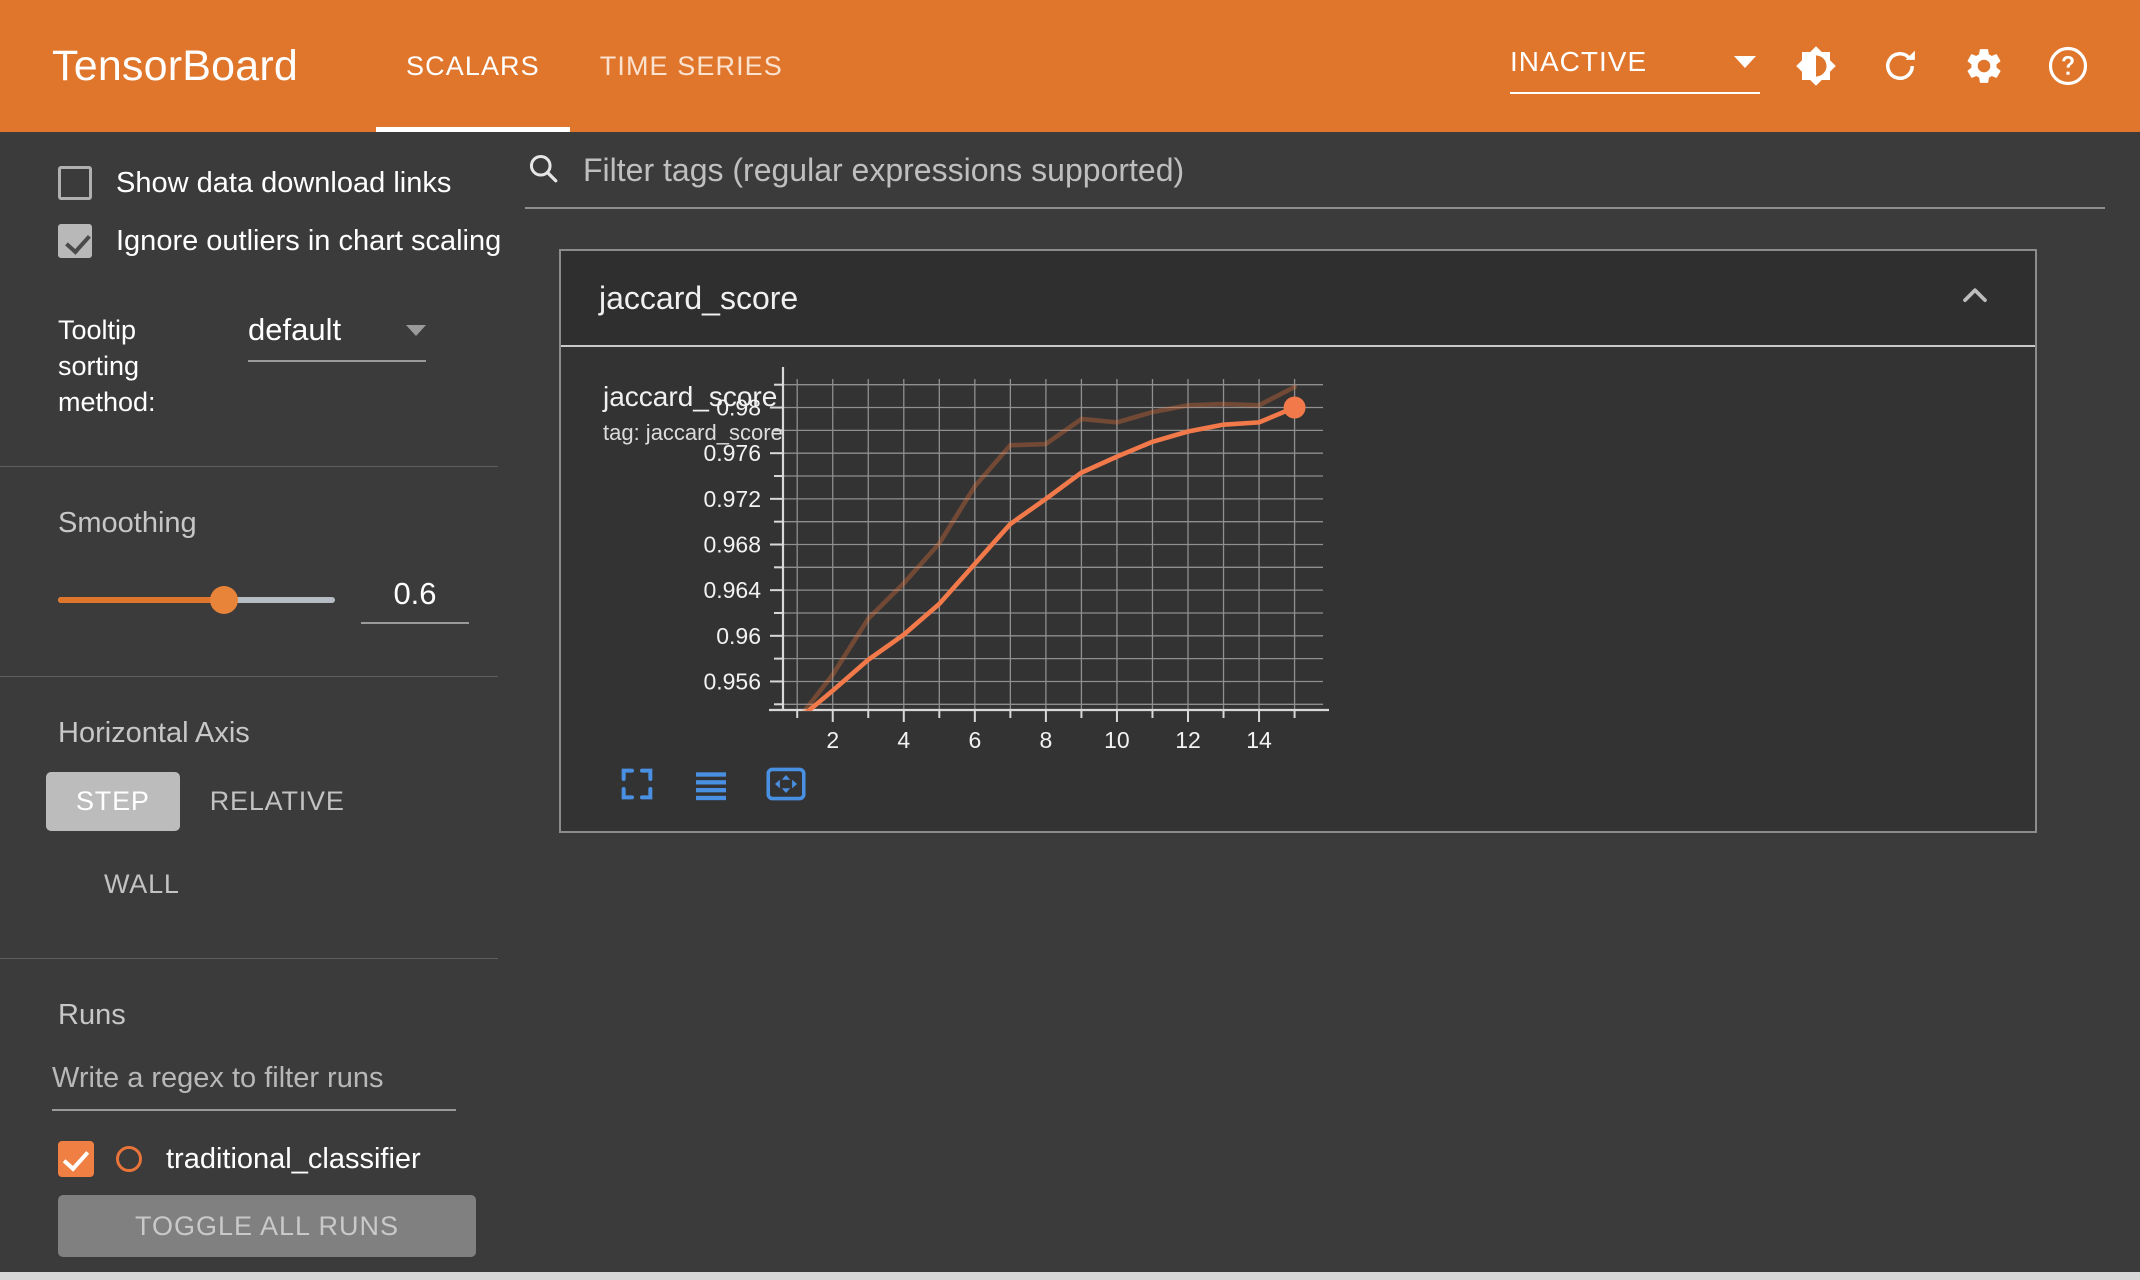 This screenshot has width=2140, height=1280. What do you see at coordinates (1298, 299) in the screenshot?
I see `scalar-card-header: jaccard_score` at bounding box center [1298, 299].